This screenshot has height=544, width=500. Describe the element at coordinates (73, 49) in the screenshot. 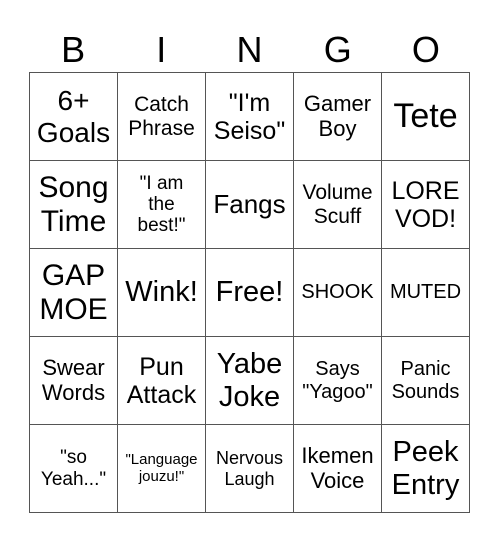

I see `header-letter-b: B` at that location.